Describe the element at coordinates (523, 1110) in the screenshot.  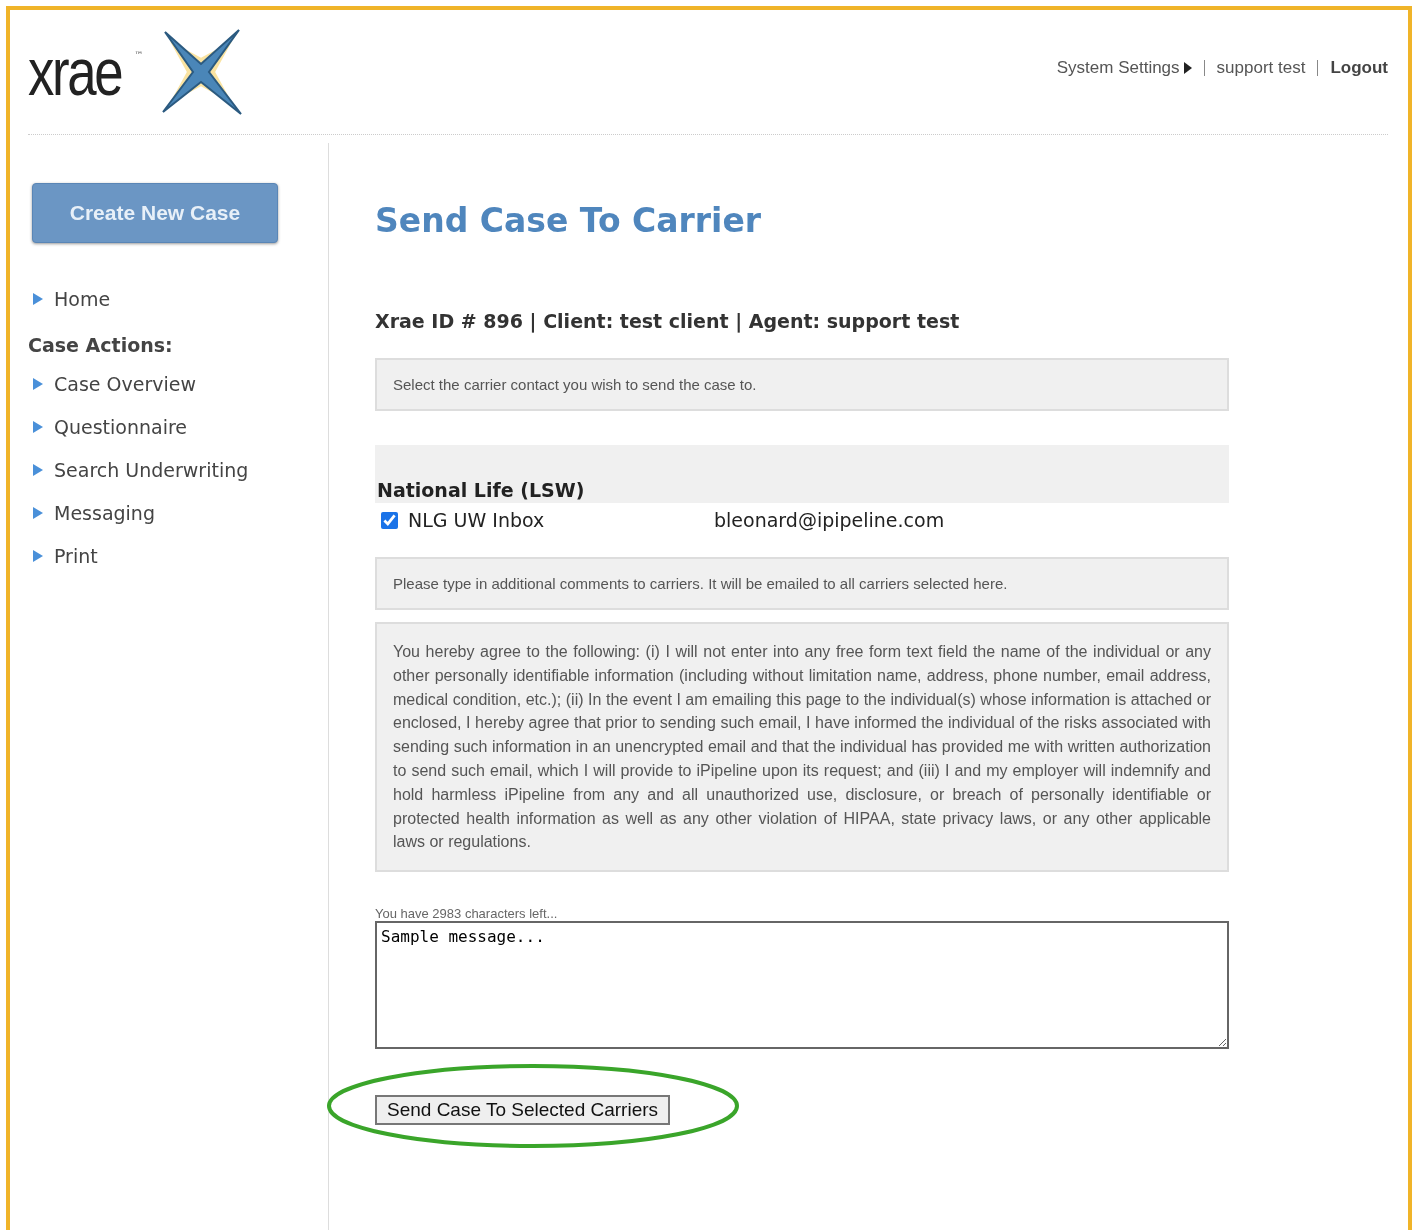
I see `send-button: Send Case To Selected Carriers` at that location.